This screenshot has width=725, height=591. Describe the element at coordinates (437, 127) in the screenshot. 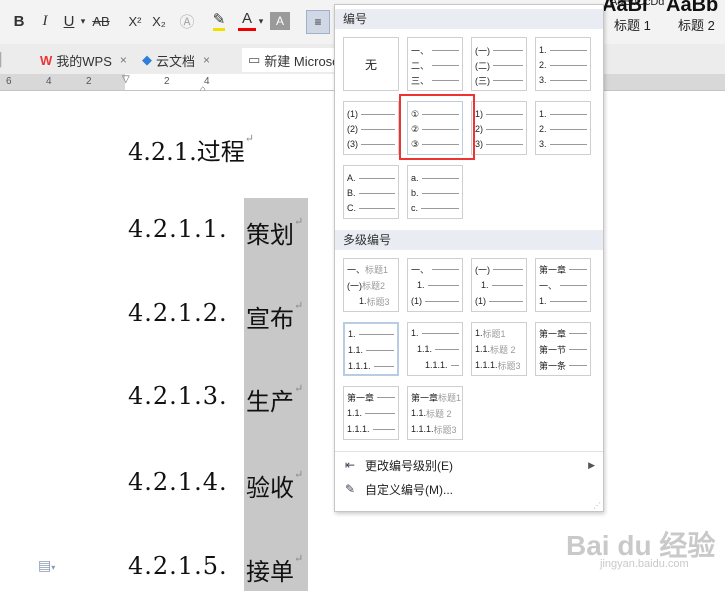

I see `selection-highlight-box` at that location.